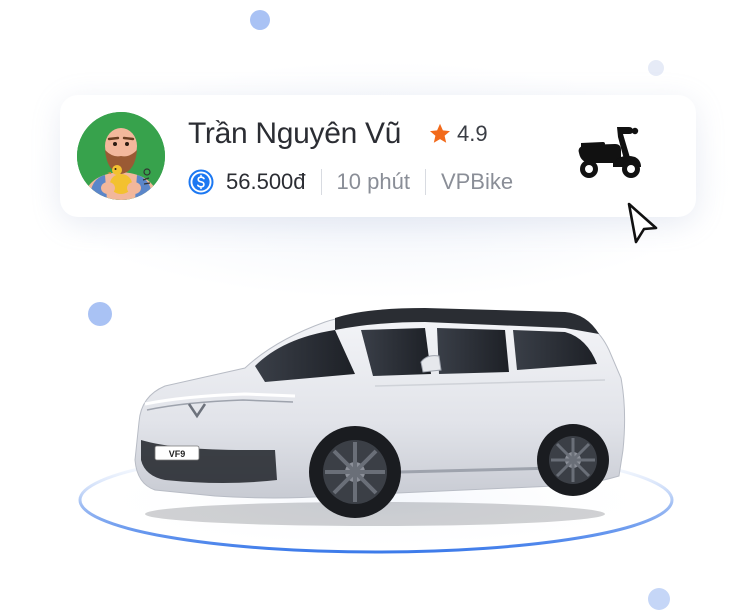 Image resolution: width=750 pixels, height=612 pixels. I want to click on avatar-illustration, so click(121, 156).